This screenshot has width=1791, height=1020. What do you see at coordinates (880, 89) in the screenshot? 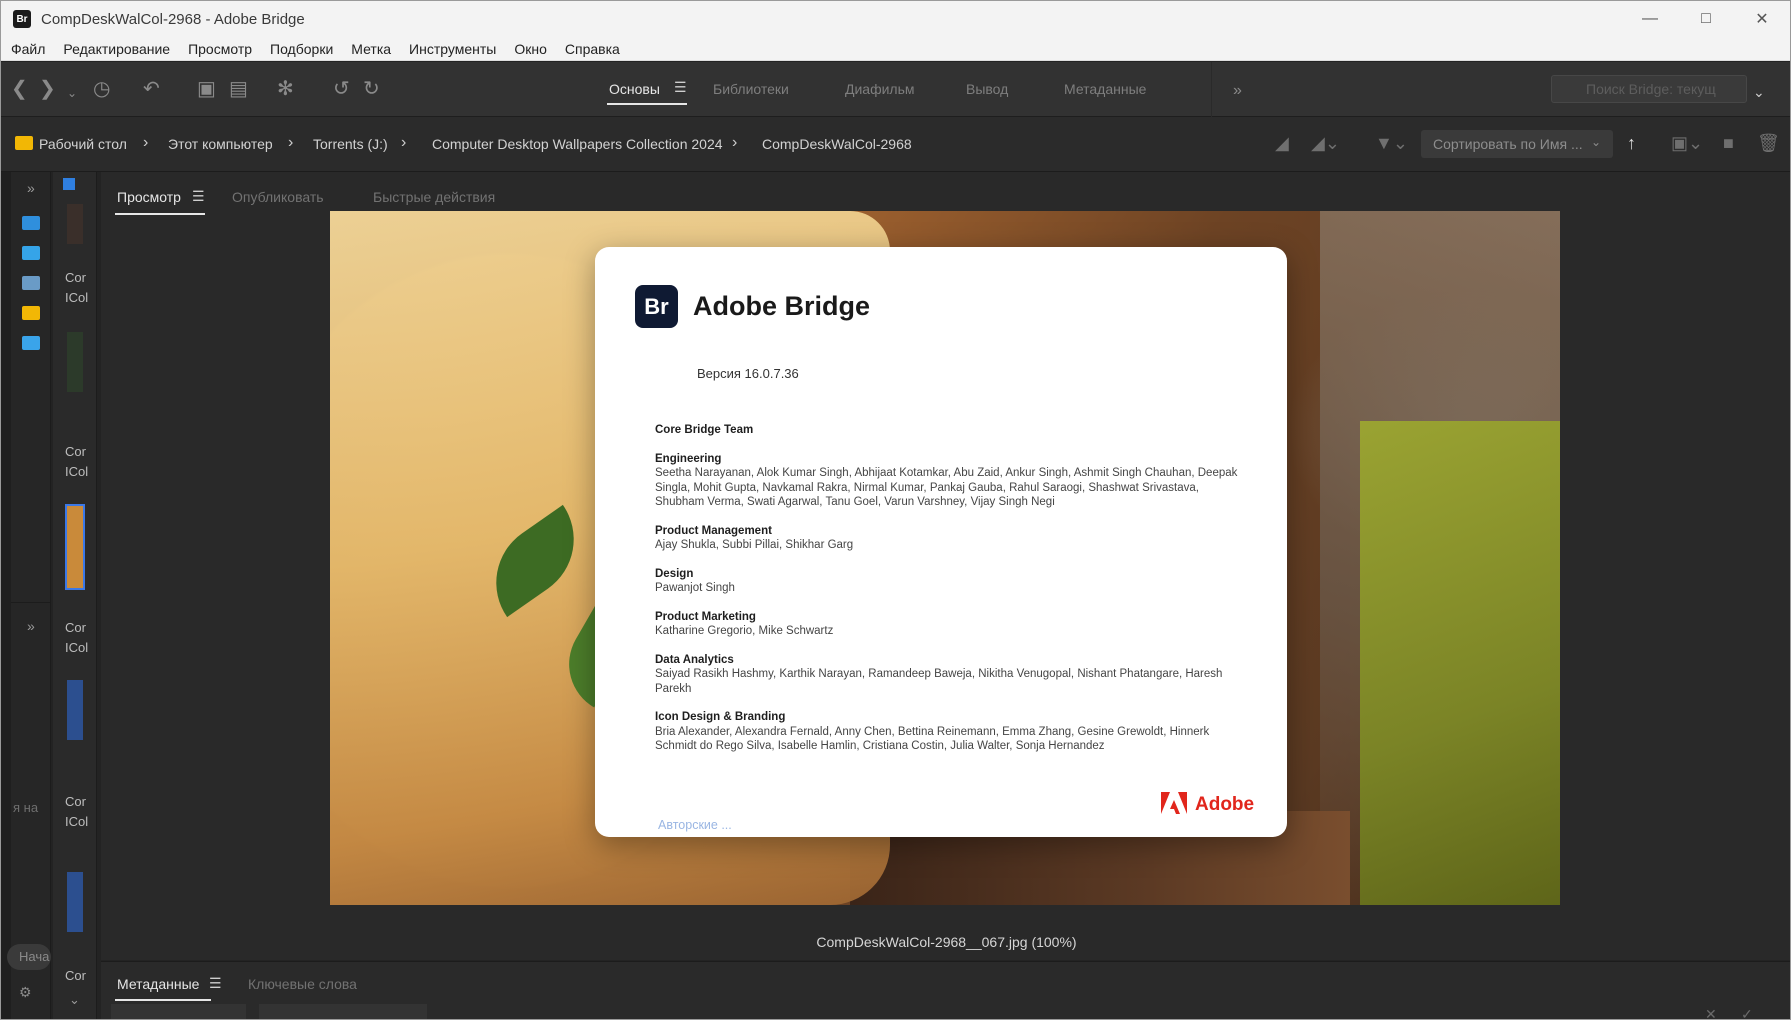
I see `workspace-filmstrip: Диафильм` at bounding box center [880, 89].